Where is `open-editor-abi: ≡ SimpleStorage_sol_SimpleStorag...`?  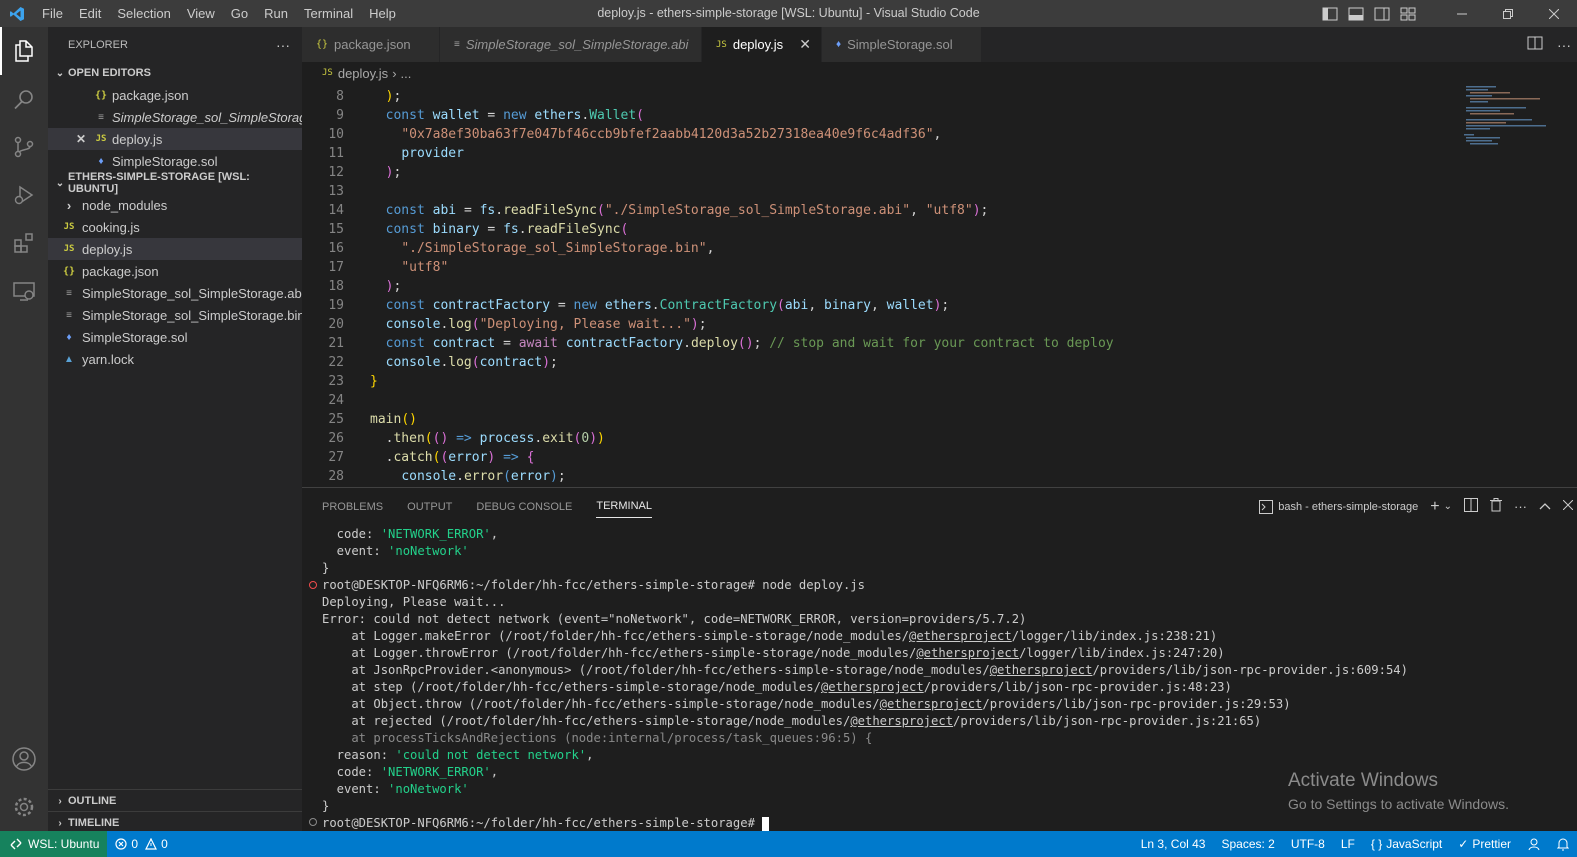
open-editor-abi: ≡ SimpleStorage_sol_SimpleStorag... is located at coordinates (175, 117).